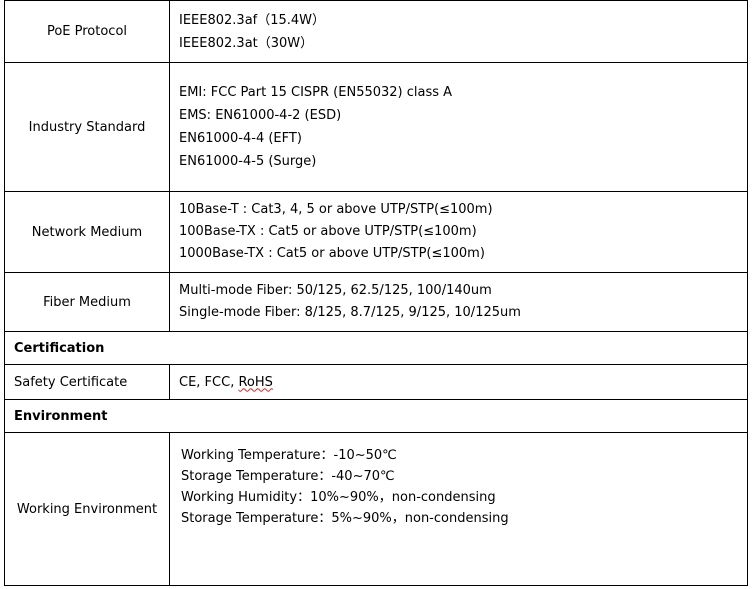  I want to click on value-line: EN61000-4-5 (Surge), so click(248, 161).